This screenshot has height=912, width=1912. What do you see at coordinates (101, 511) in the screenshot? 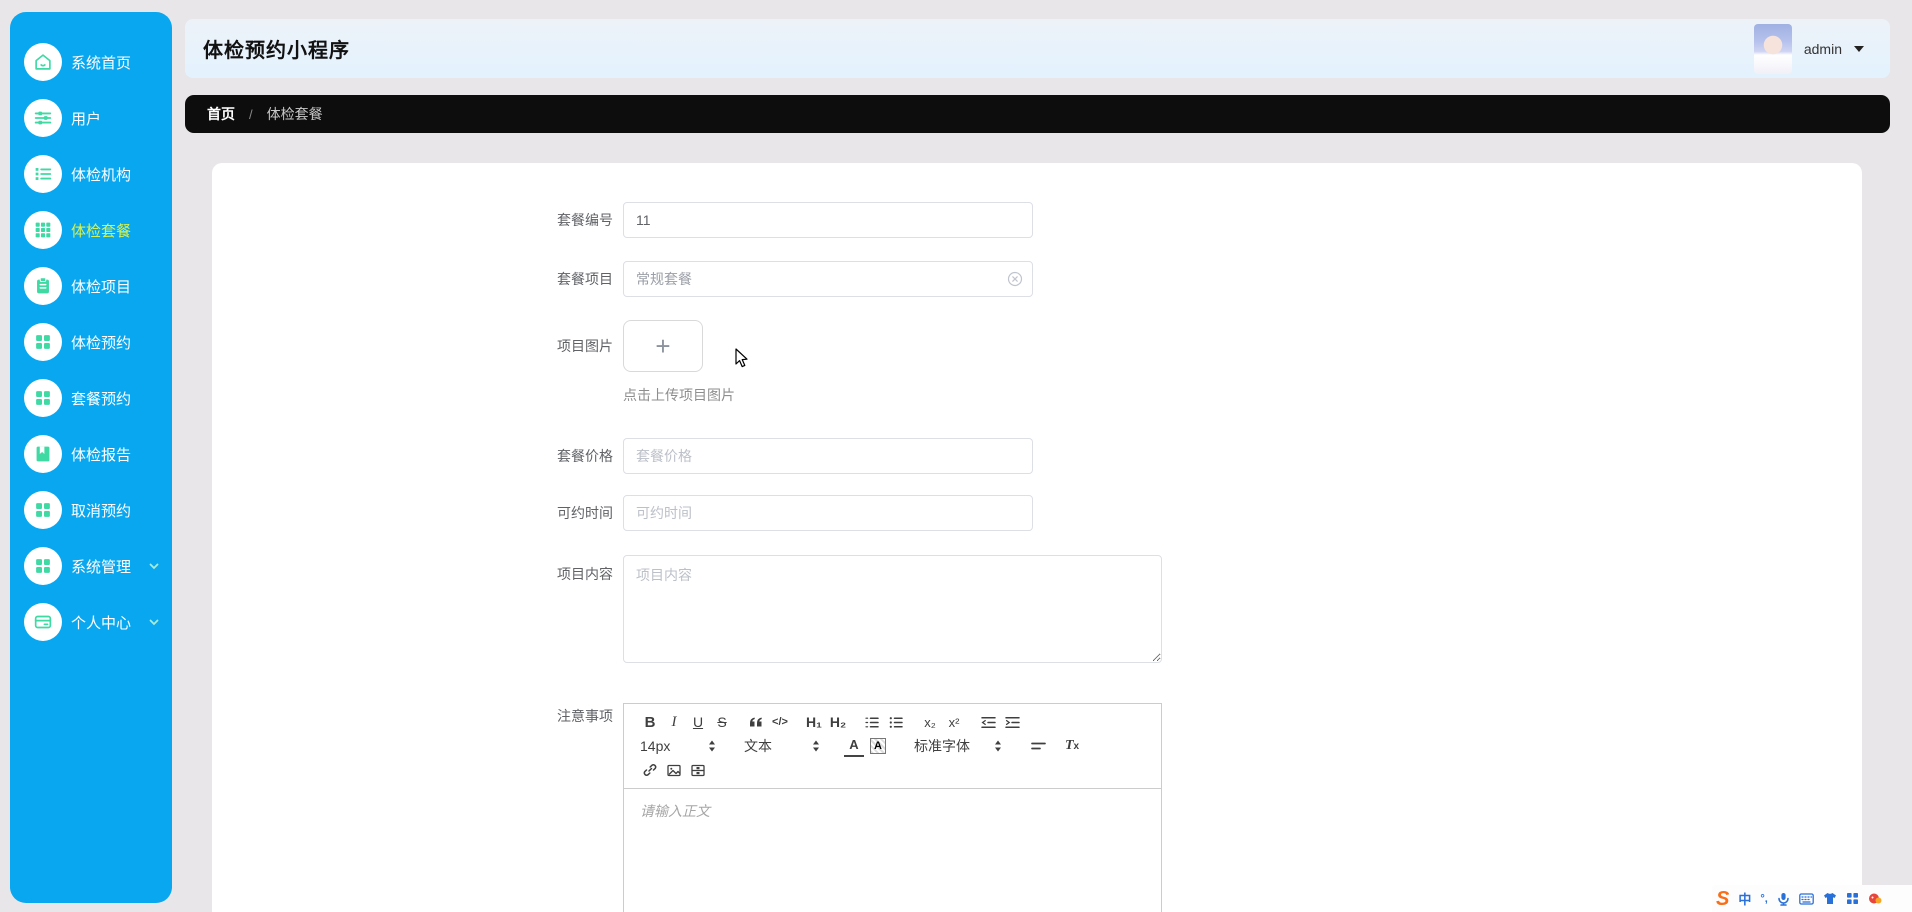
I see `sidebar-item-label: 取消预约` at bounding box center [101, 511].